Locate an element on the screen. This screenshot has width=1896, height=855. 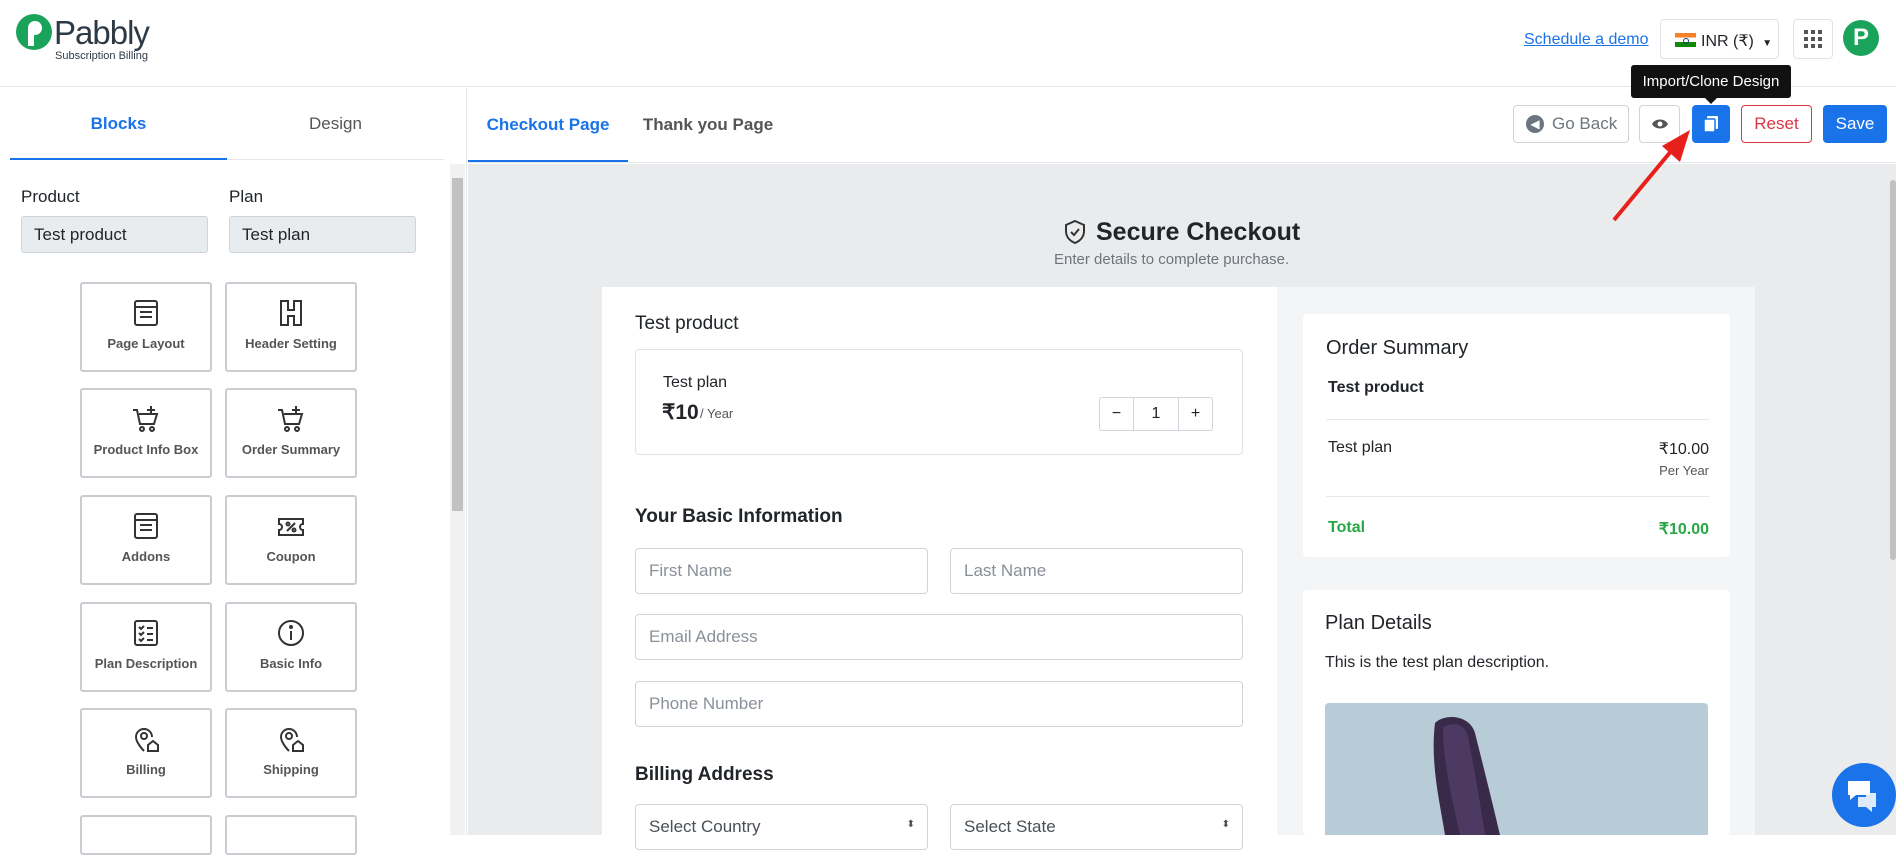
save-button: Save is located at coordinates (1855, 124).